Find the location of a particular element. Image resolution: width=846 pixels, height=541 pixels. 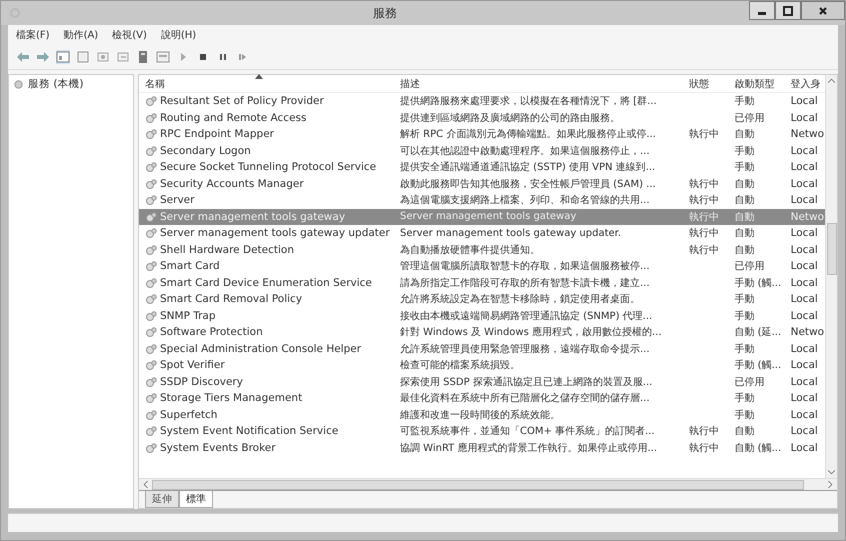

table-row: Smart Card Removal Policy 允許將系統設定為在智慧卡移除時，鎖定使用者桌面。 手動 Local is located at coordinates (482, 299).